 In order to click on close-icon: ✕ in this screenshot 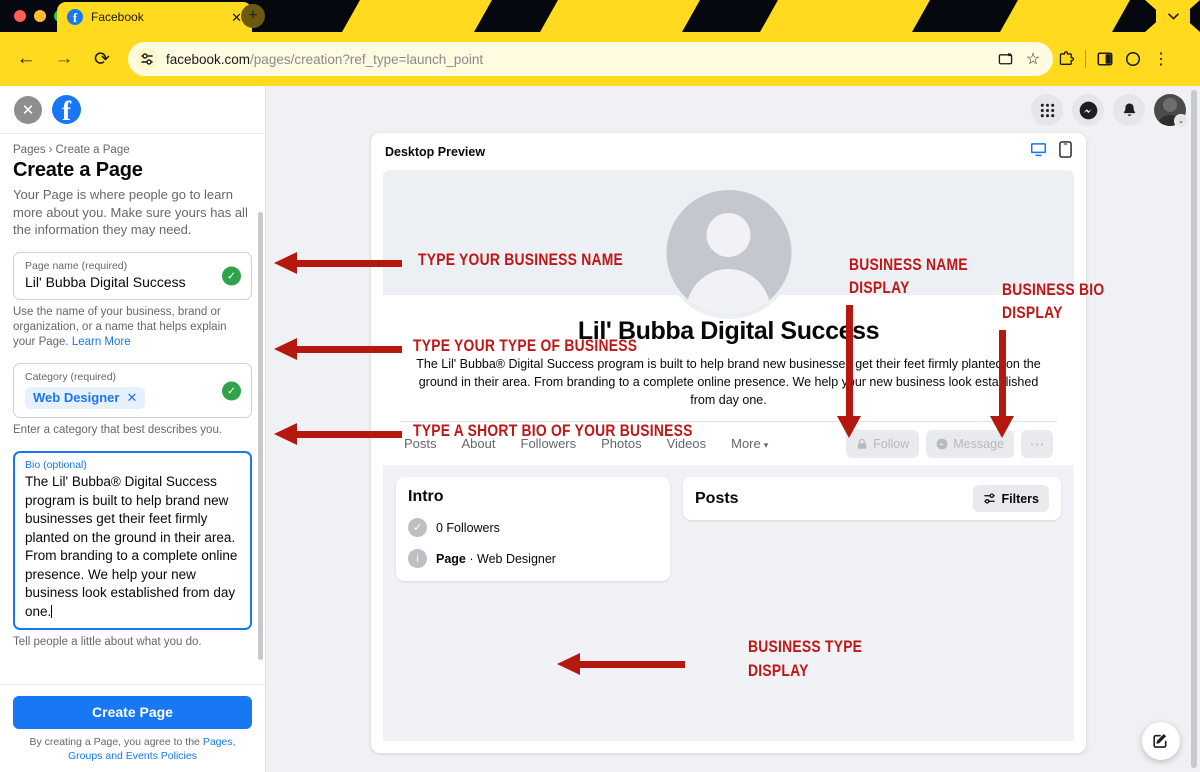, I will do `click(28, 109)`.